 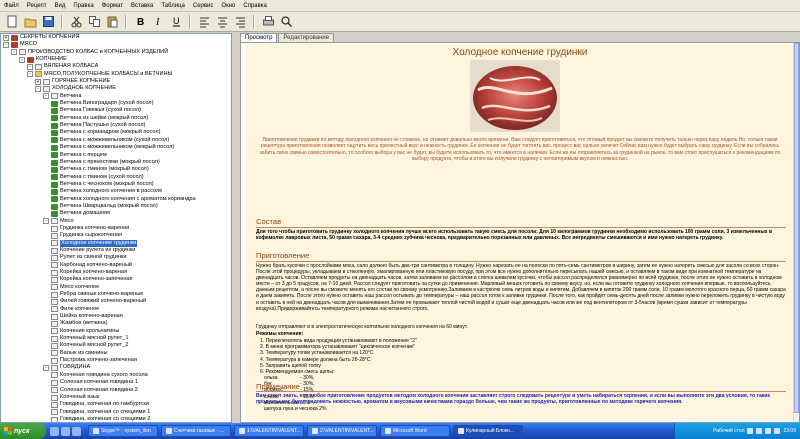 What do you see at coordinates (116, 177) in the screenshot?
I see `tree-item: Ветчина с тмином (сухой посол)` at bounding box center [116, 177].